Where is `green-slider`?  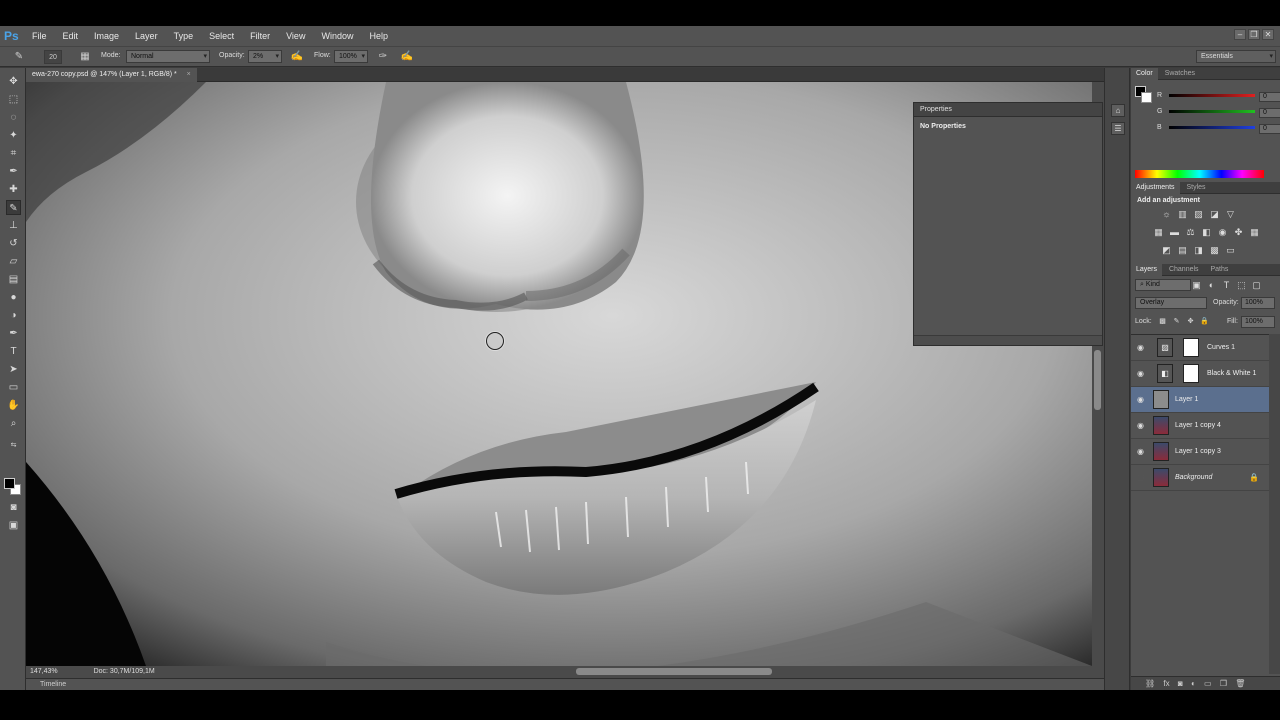 green-slider is located at coordinates (1212, 111).